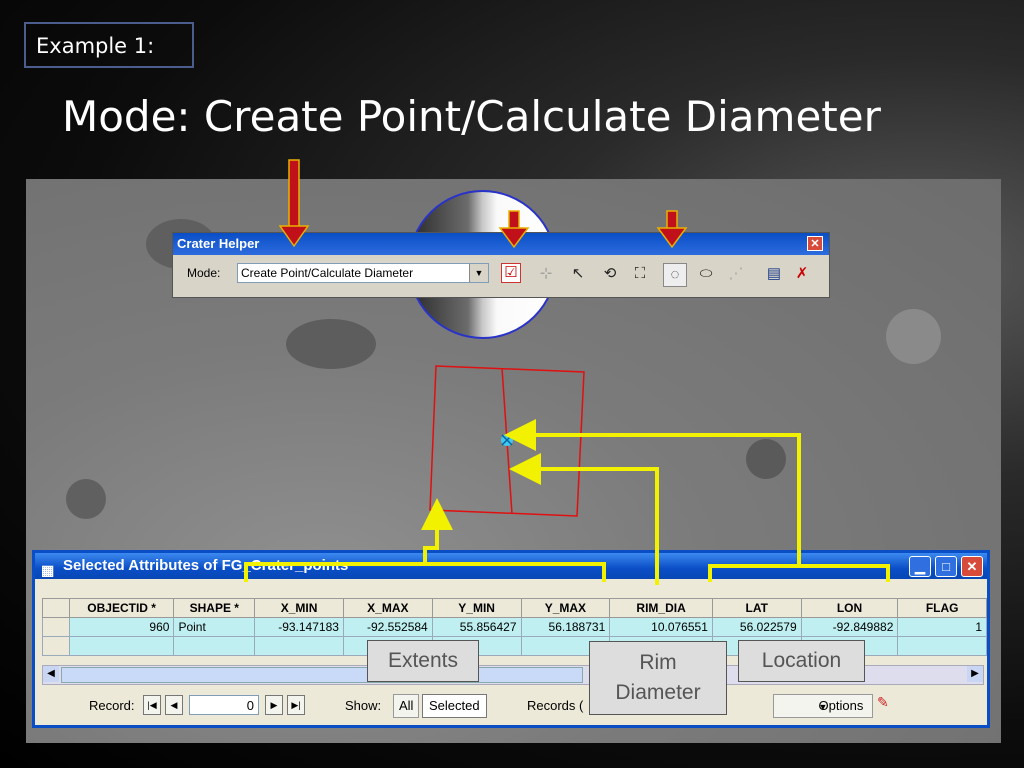  I want to click on table-cell: 1, so click(942, 627).